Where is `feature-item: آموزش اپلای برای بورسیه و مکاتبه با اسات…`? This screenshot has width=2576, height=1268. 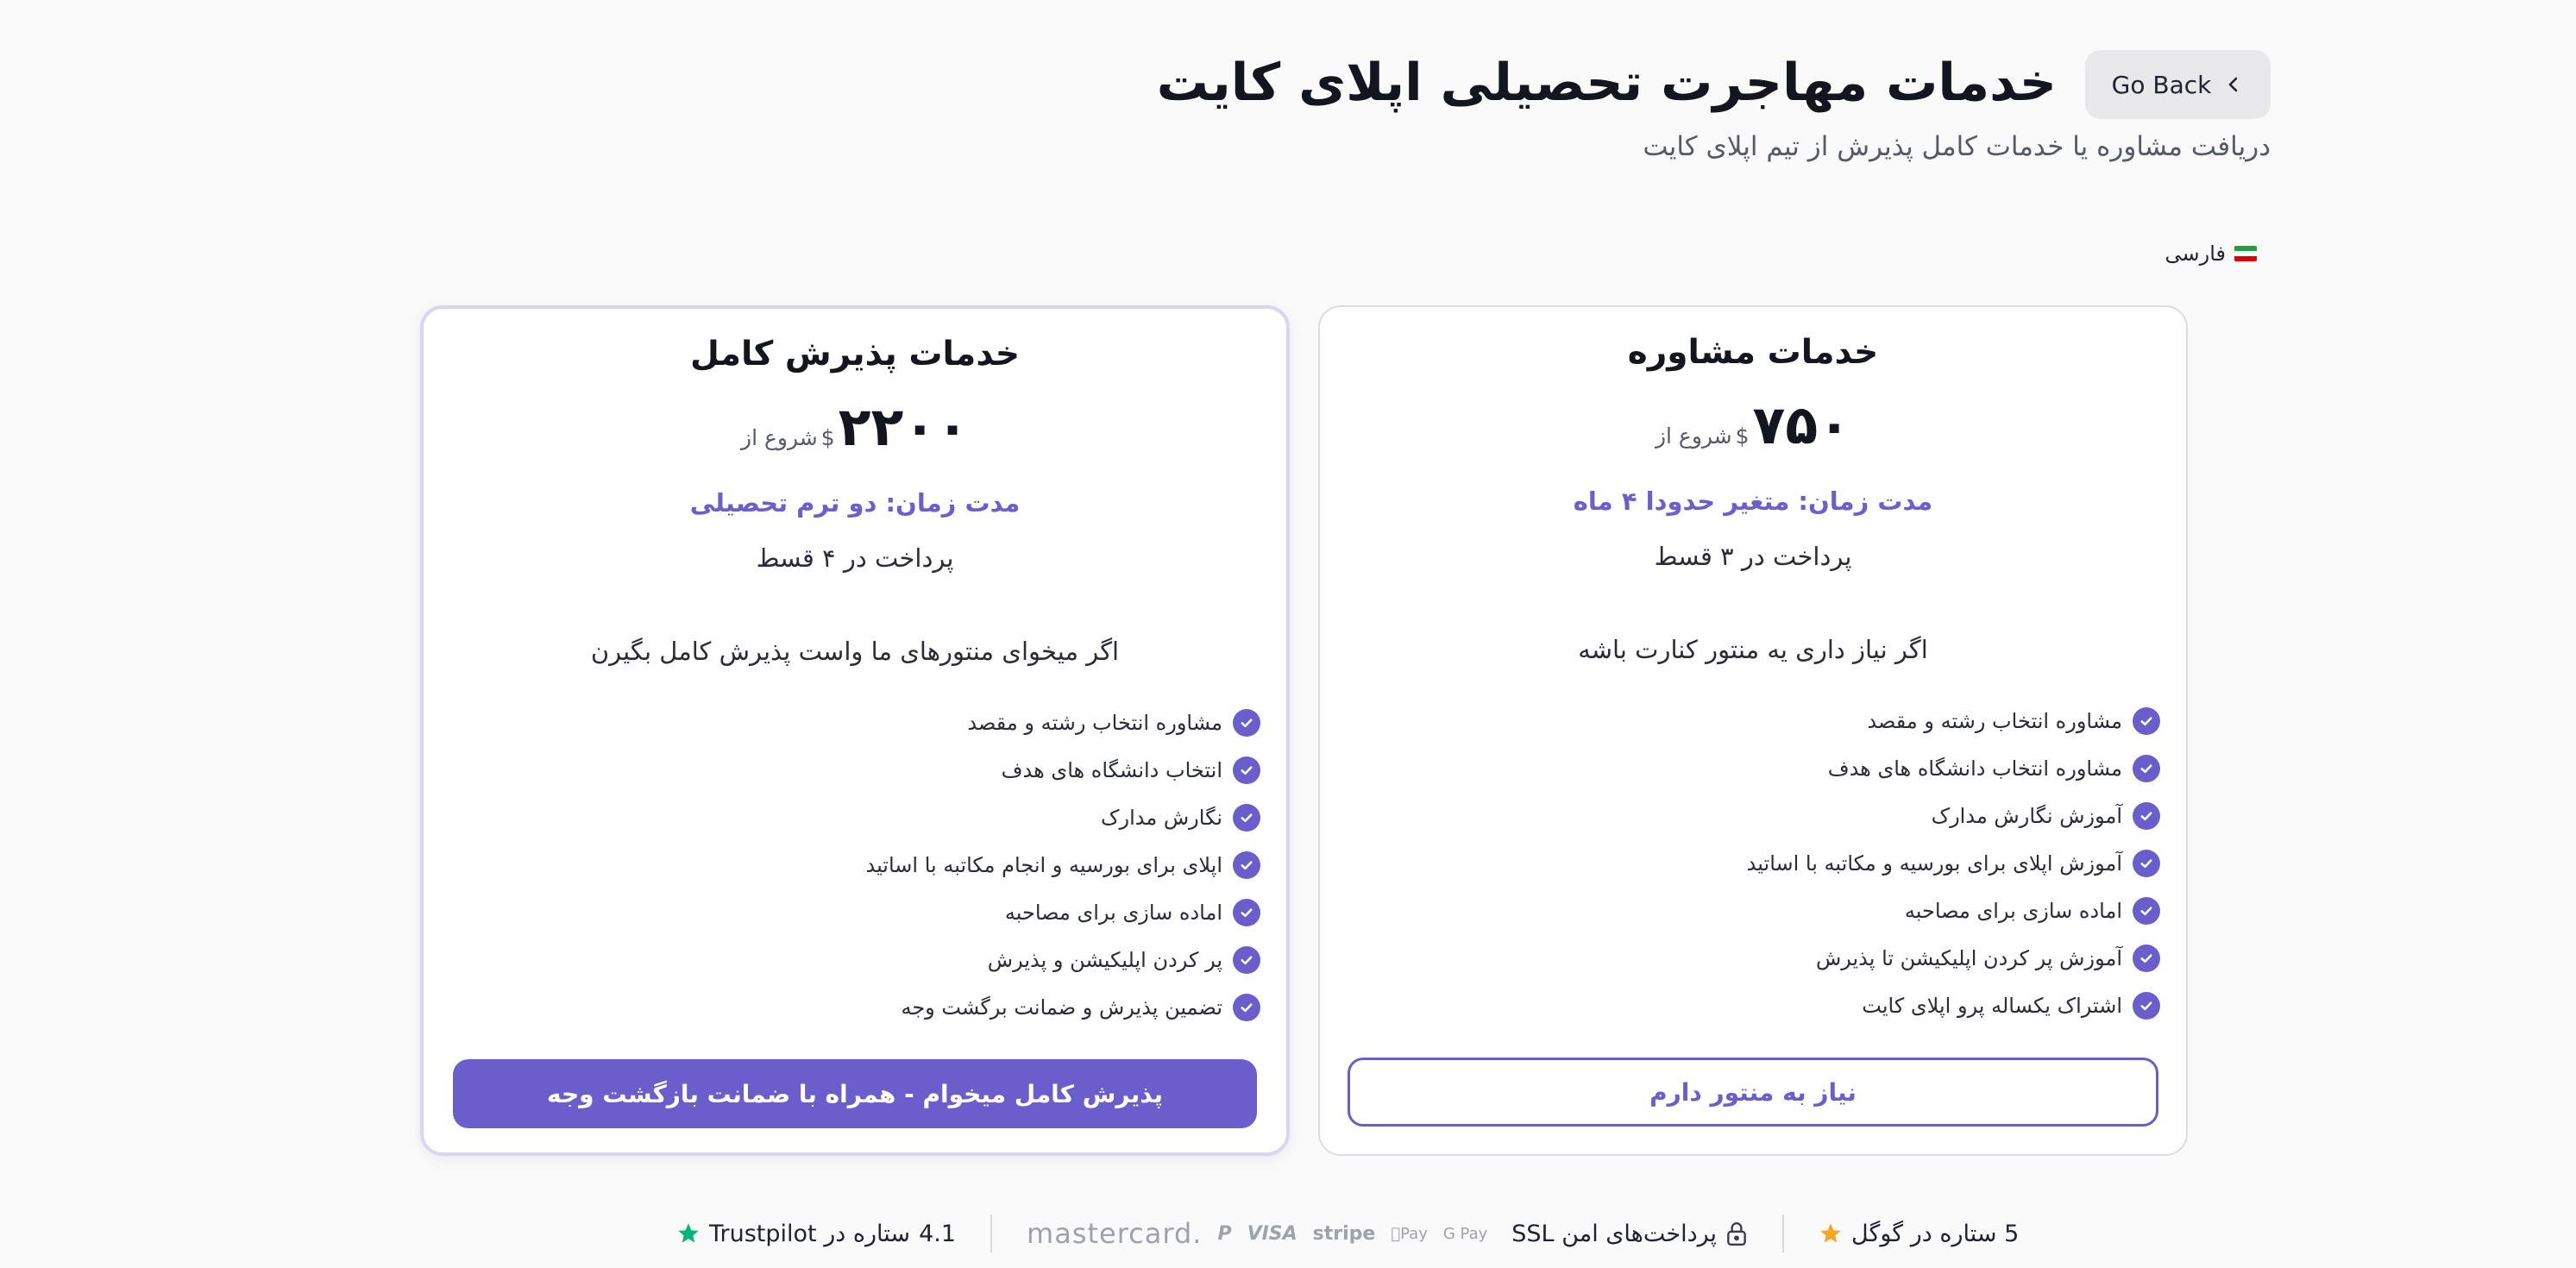
feature-item: آموزش اپلای برای بورسیه و مکاتبه با اسات… is located at coordinates (1953, 863).